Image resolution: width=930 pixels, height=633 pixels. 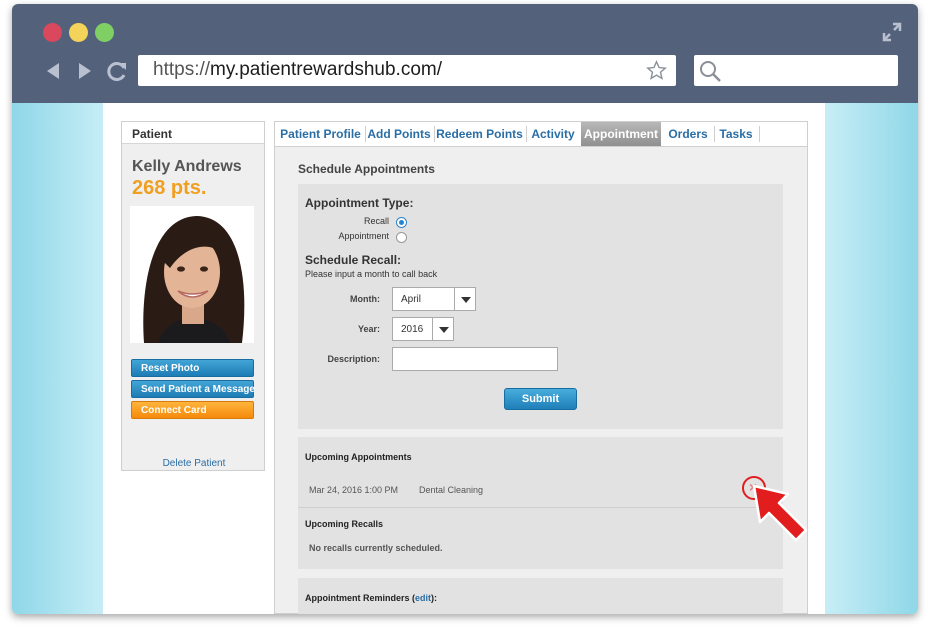 I want to click on recall-hint: Please input a month to call back, so click(x=371, y=274).